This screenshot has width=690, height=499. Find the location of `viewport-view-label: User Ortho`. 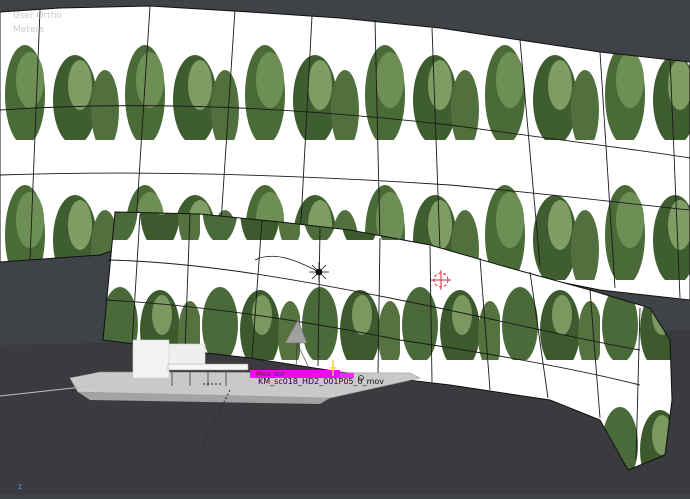

viewport-view-label: User Ortho is located at coordinates (37, 16).